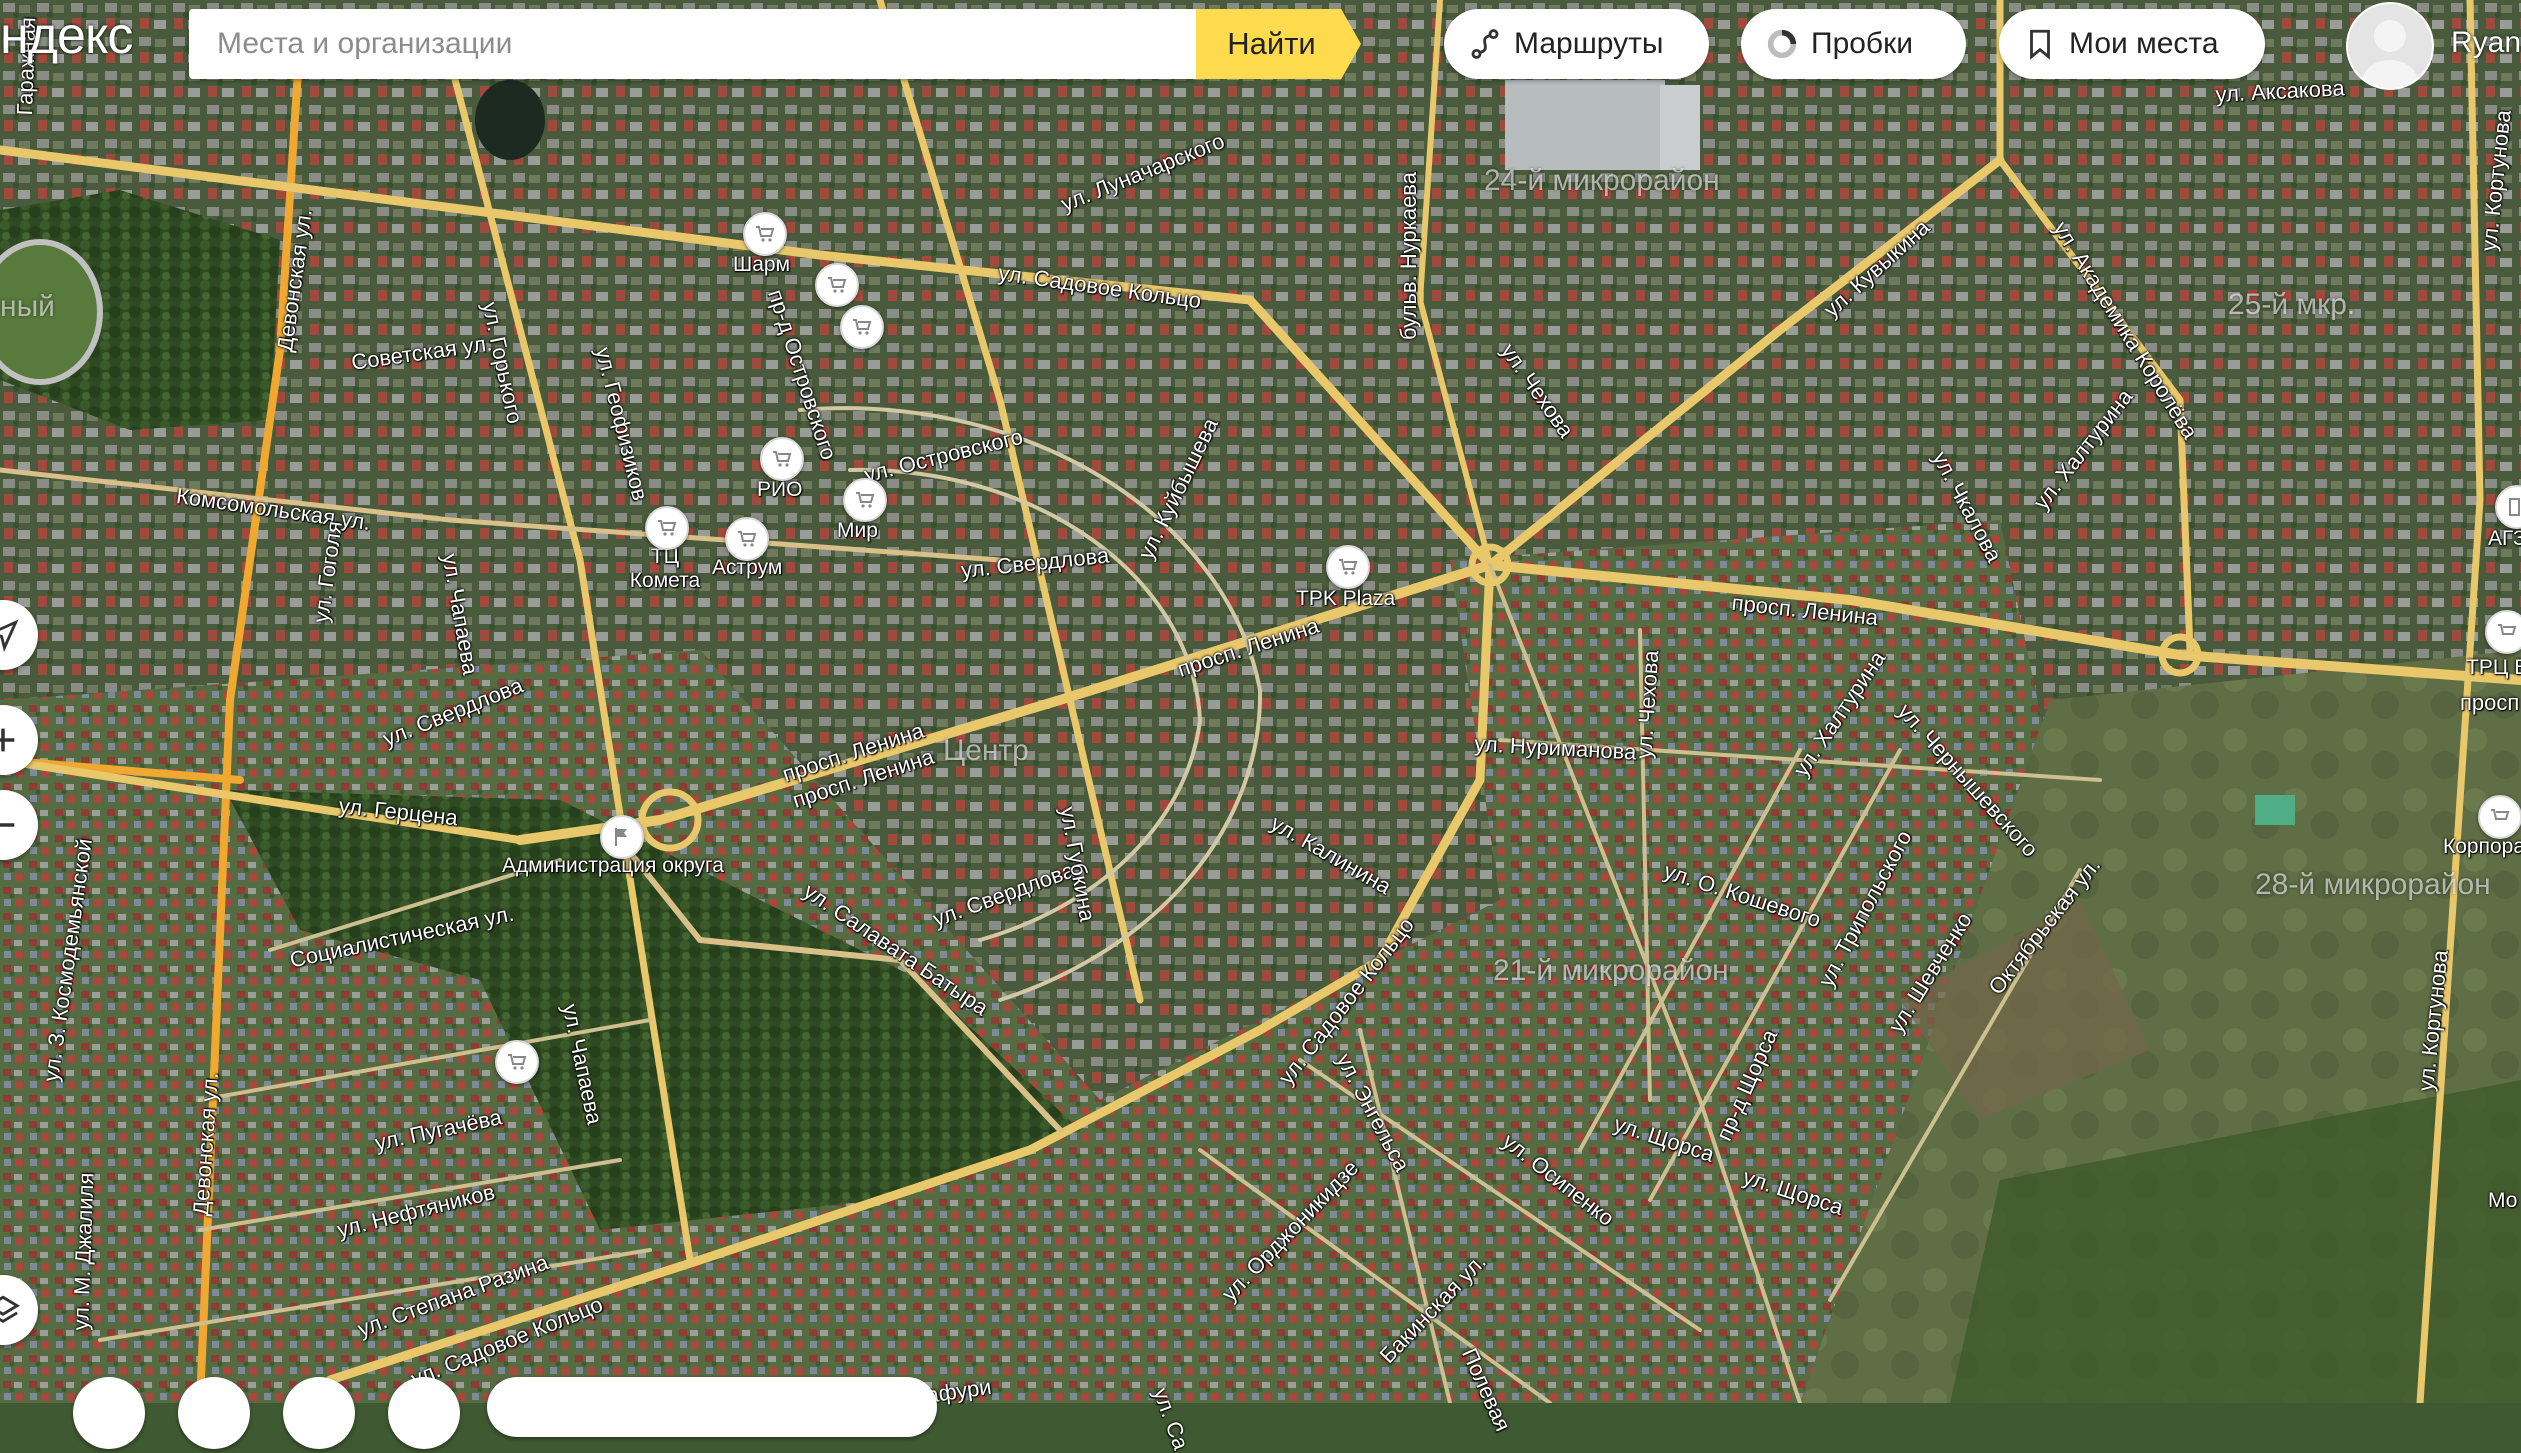 This screenshot has width=2521, height=1453. What do you see at coordinates (27, 306) in the screenshot?
I see `district-label: ный` at bounding box center [27, 306].